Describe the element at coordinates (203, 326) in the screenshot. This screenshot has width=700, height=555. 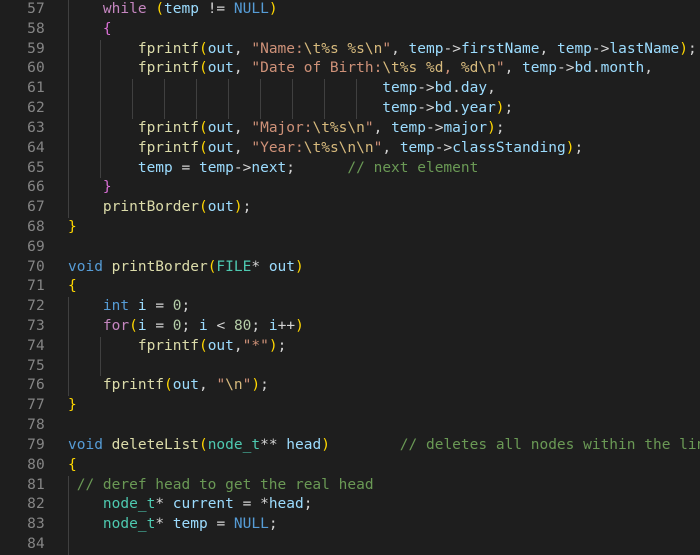
I see `line-content: for(i = 0; i < 80; i++)` at that location.